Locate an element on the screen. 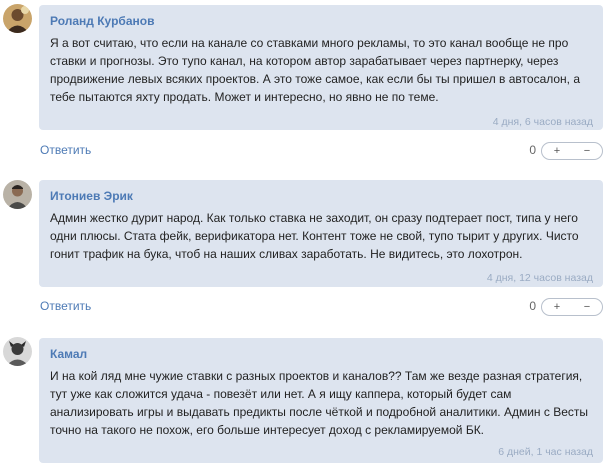 The image size is (605, 467). comment-timestamp: 4 дня, 12 часов назад is located at coordinates (539, 278).